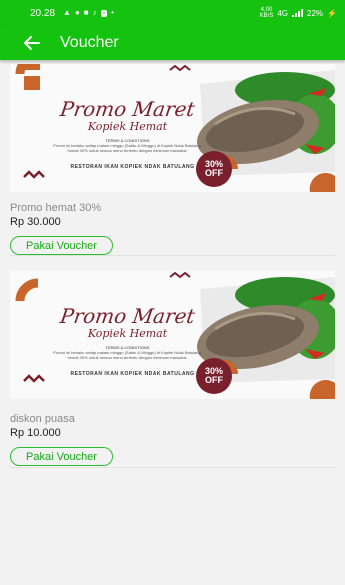 This screenshot has height=585, width=345. What do you see at coordinates (172, 43) in the screenshot?
I see `app-bar: Voucher` at bounding box center [172, 43].